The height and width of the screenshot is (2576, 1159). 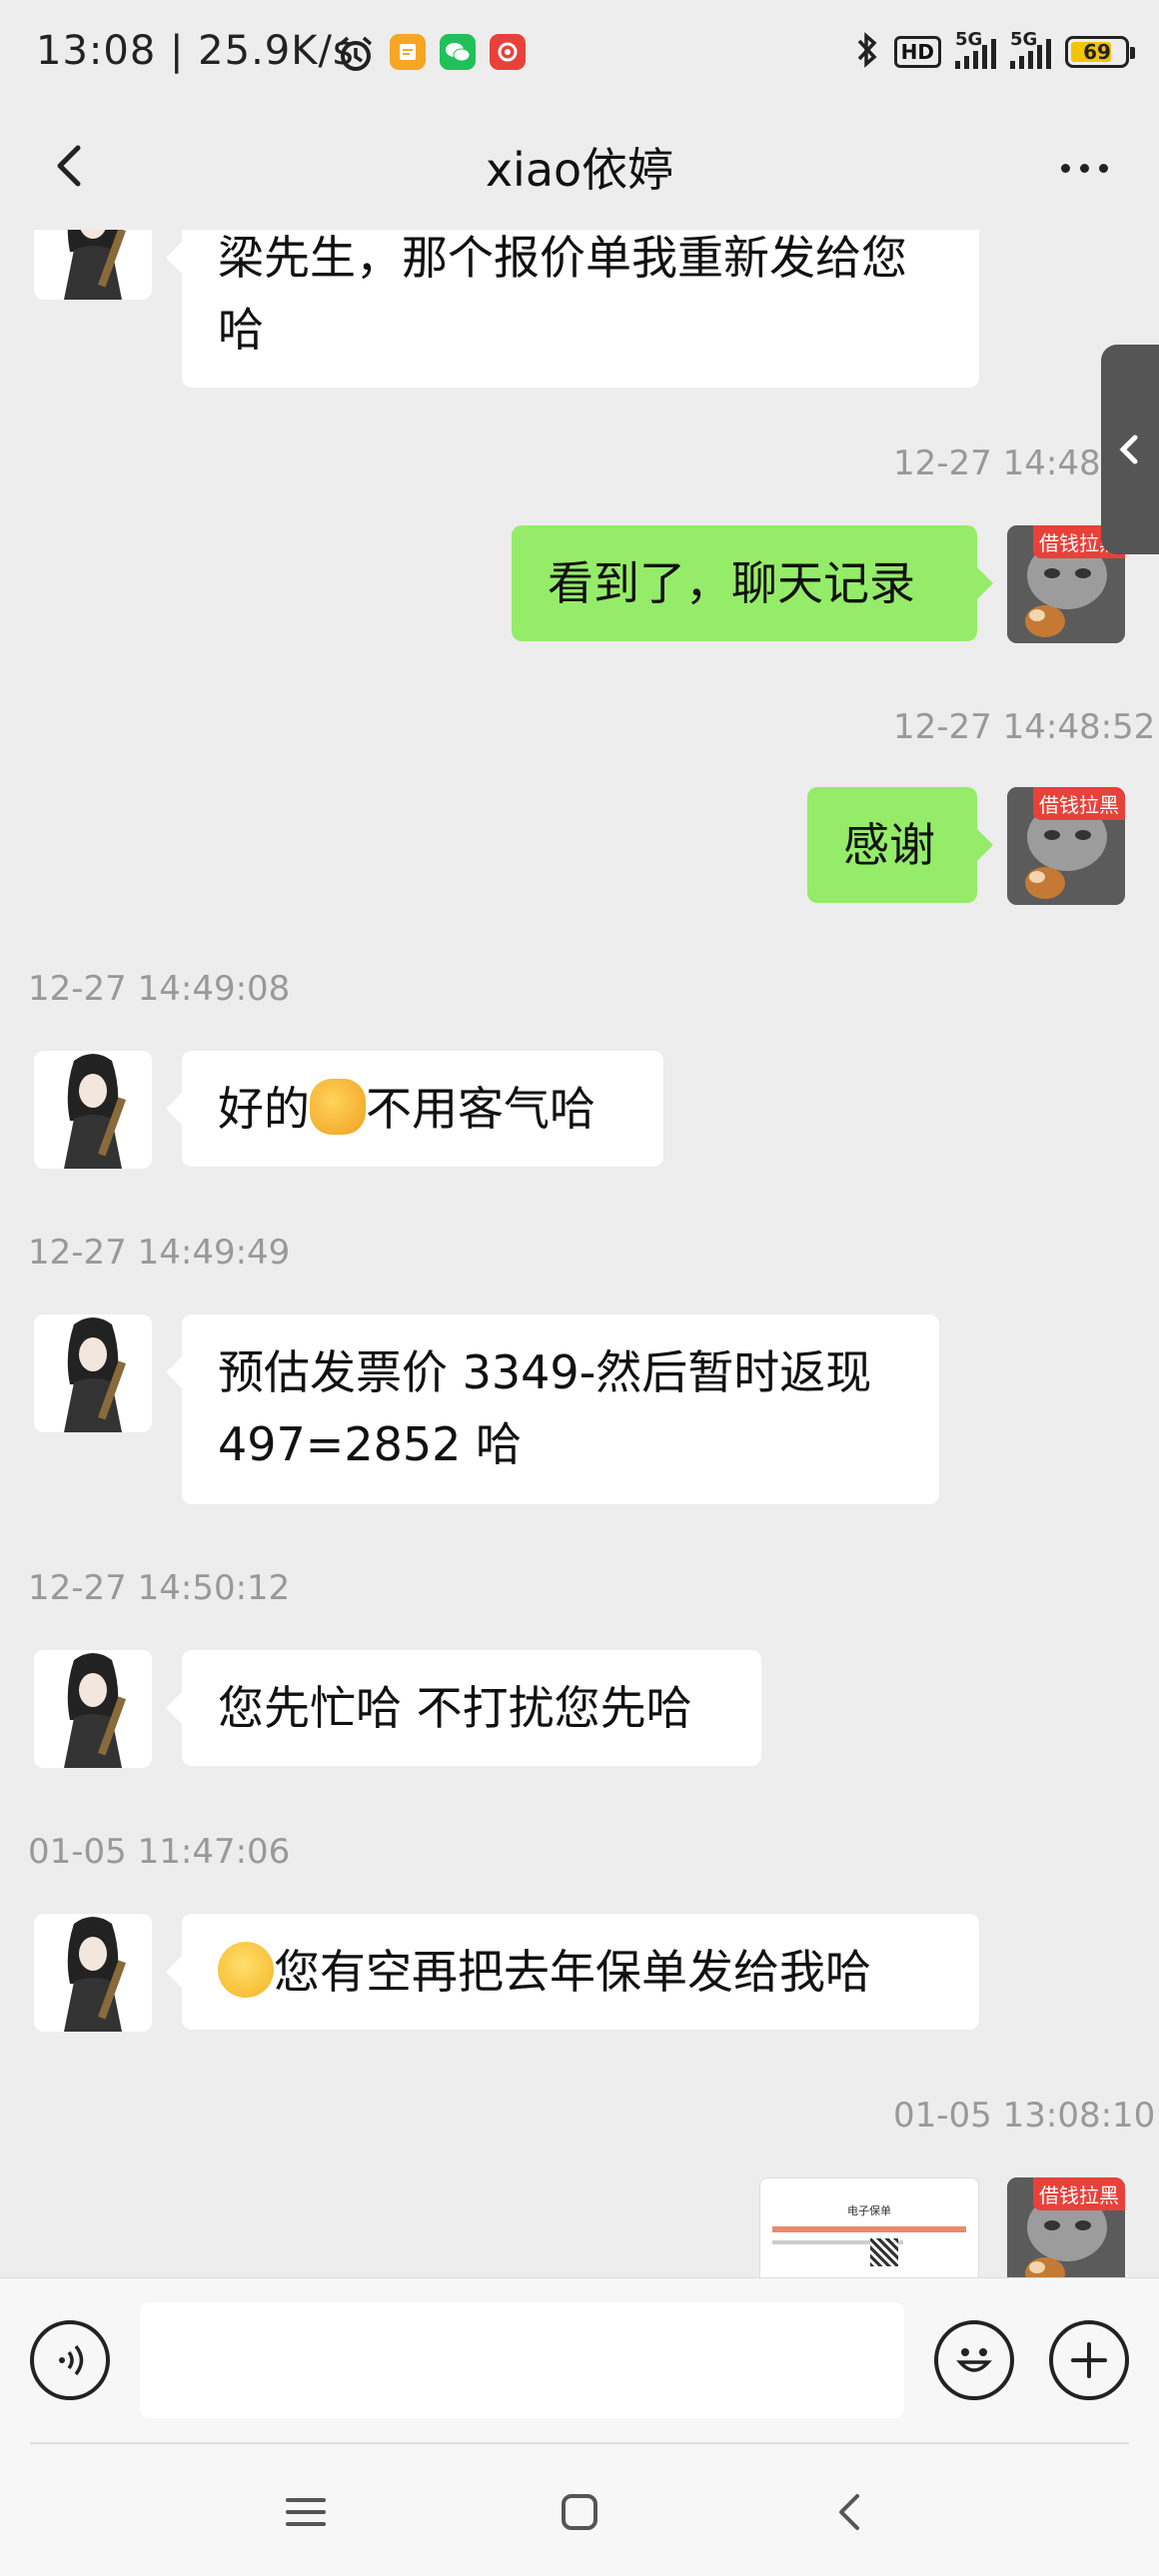 What do you see at coordinates (1089, 2360) in the screenshot?
I see `plus-icon` at bounding box center [1089, 2360].